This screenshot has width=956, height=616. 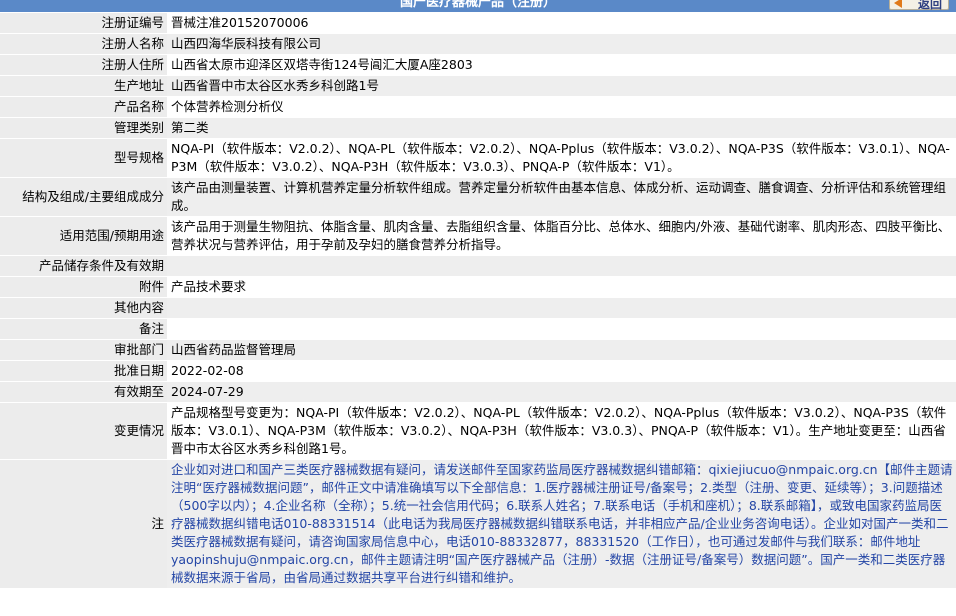 What do you see at coordinates (83, 287) in the screenshot?
I see `field-label-attachment: 附件` at bounding box center [83, 287].